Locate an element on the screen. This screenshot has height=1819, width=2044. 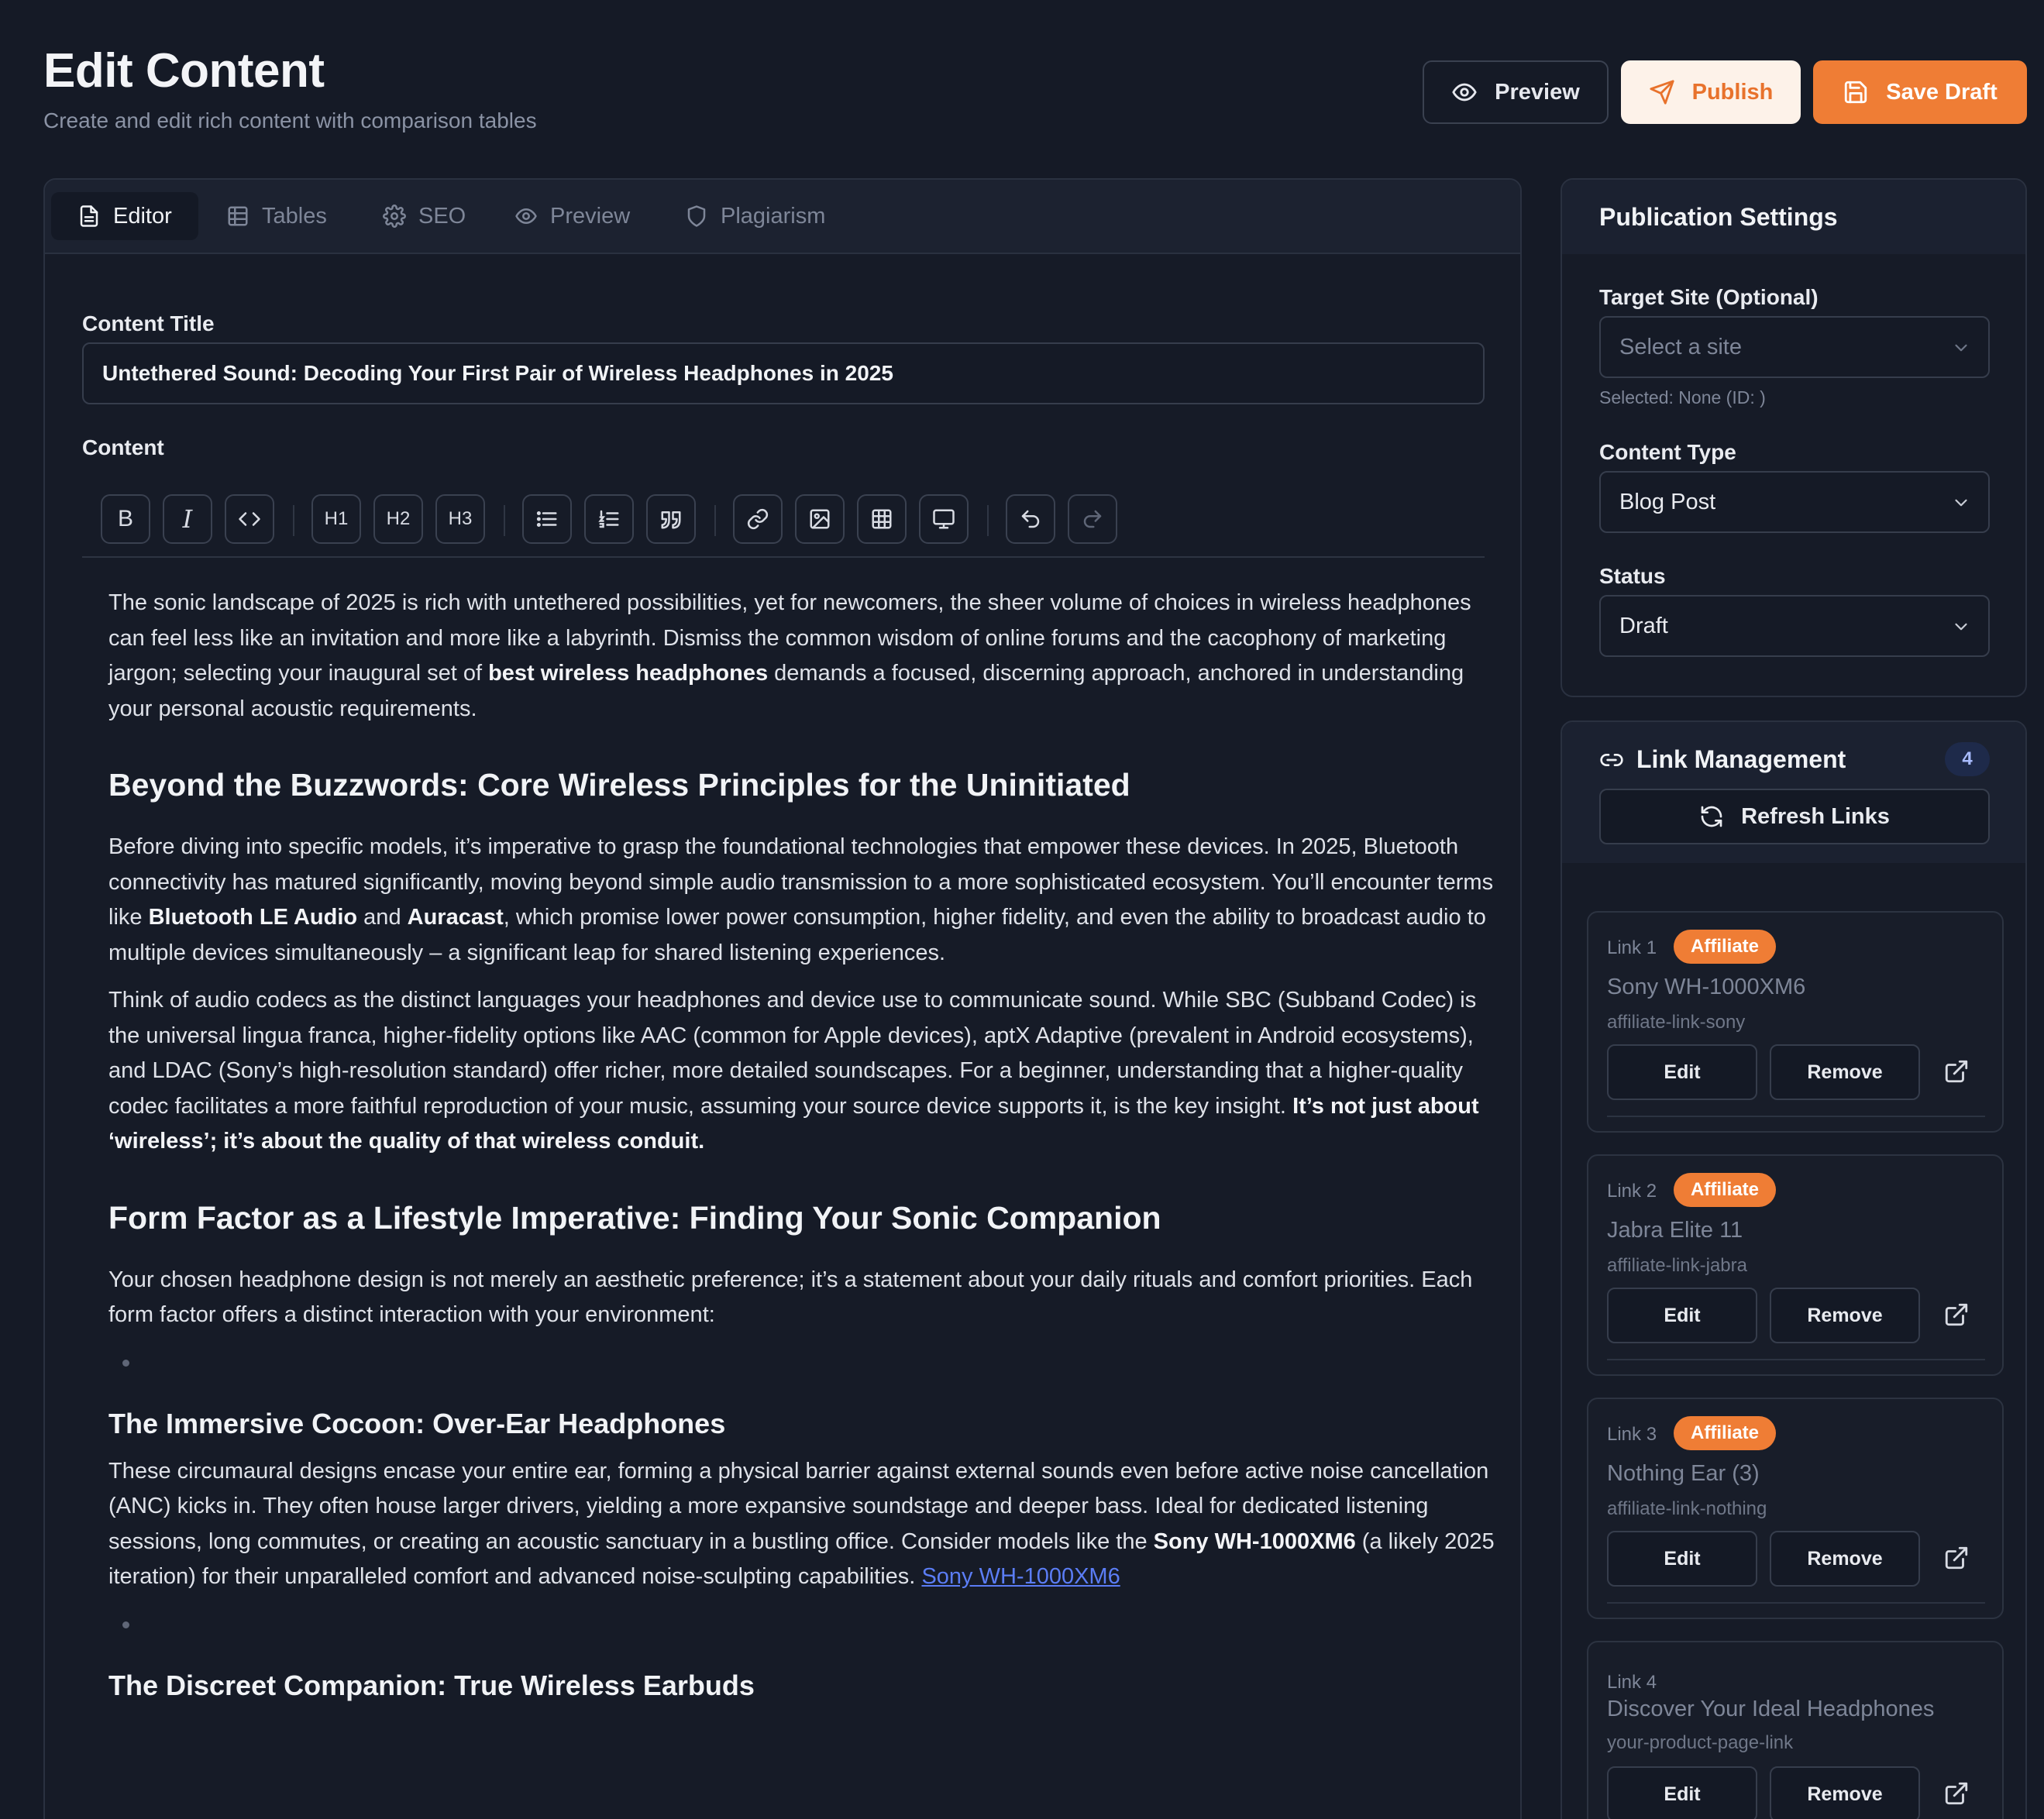
bullet-list-button is located at coordinates (547, 519).